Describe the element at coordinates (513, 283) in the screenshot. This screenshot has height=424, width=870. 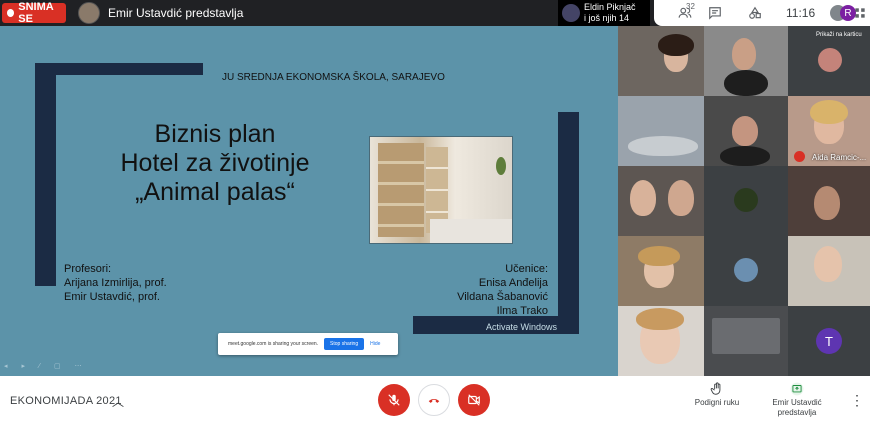
I see `student-1: Enisa Anđelija` at that location.